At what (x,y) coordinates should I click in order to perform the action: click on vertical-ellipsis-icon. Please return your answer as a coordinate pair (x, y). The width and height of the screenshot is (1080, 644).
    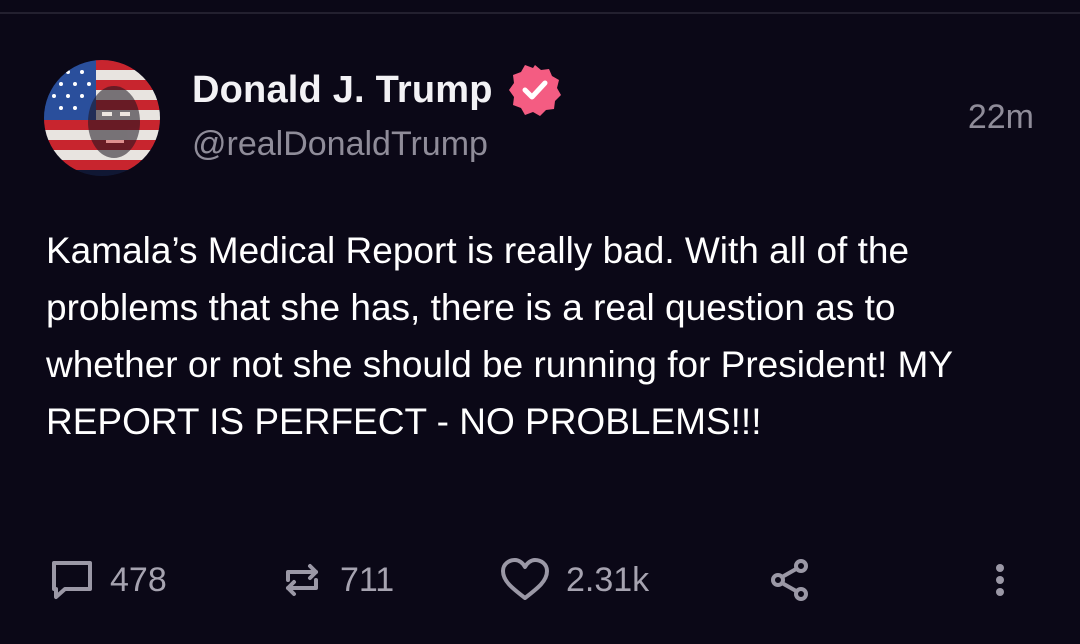
    Looking at the image, I should click on (1000, 580).